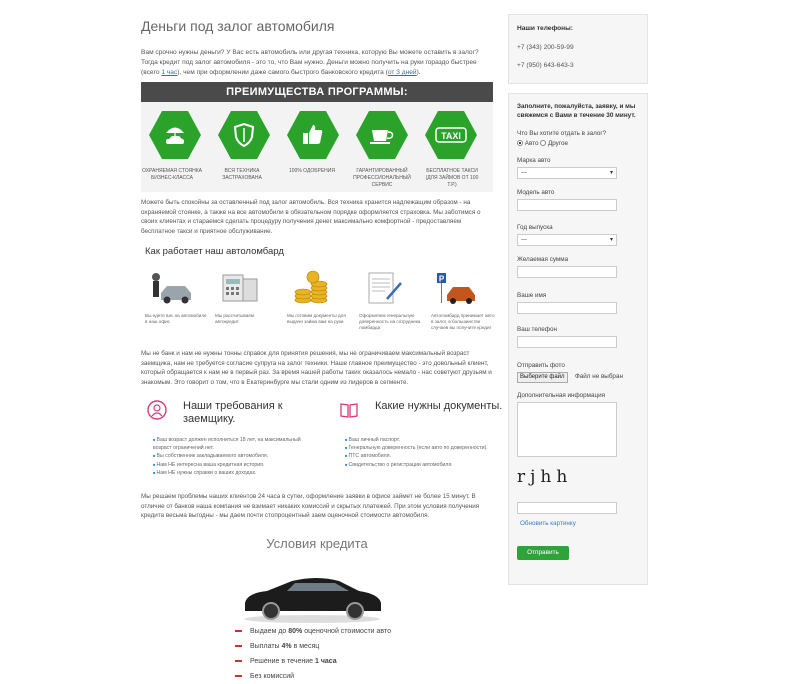  Describe the element at coordinates (537, 329) in the screenshot. I see `phone-label: Ваш телефон` at that location.